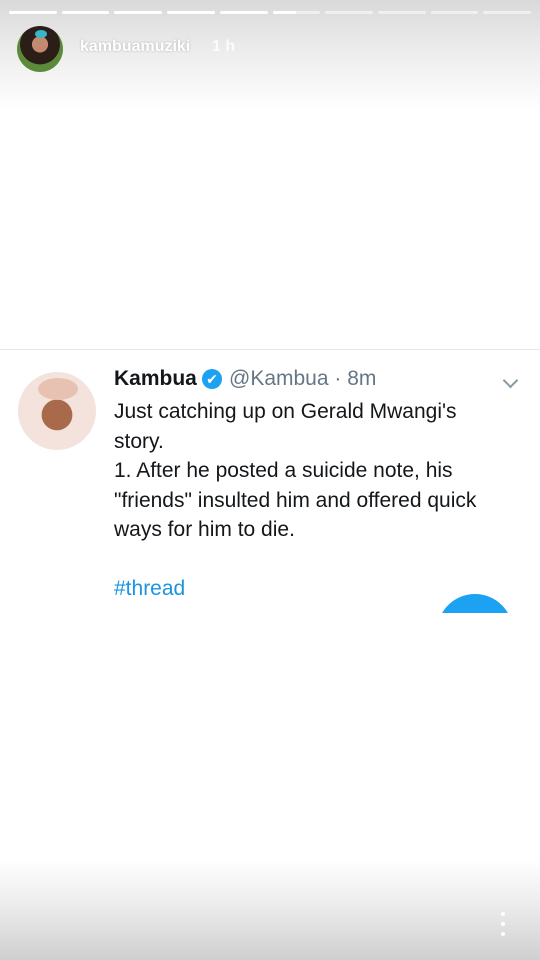  Describe the element at coordinates (135, 47) in the screenshot. I see `story-username: kambuamuziki` at that location.